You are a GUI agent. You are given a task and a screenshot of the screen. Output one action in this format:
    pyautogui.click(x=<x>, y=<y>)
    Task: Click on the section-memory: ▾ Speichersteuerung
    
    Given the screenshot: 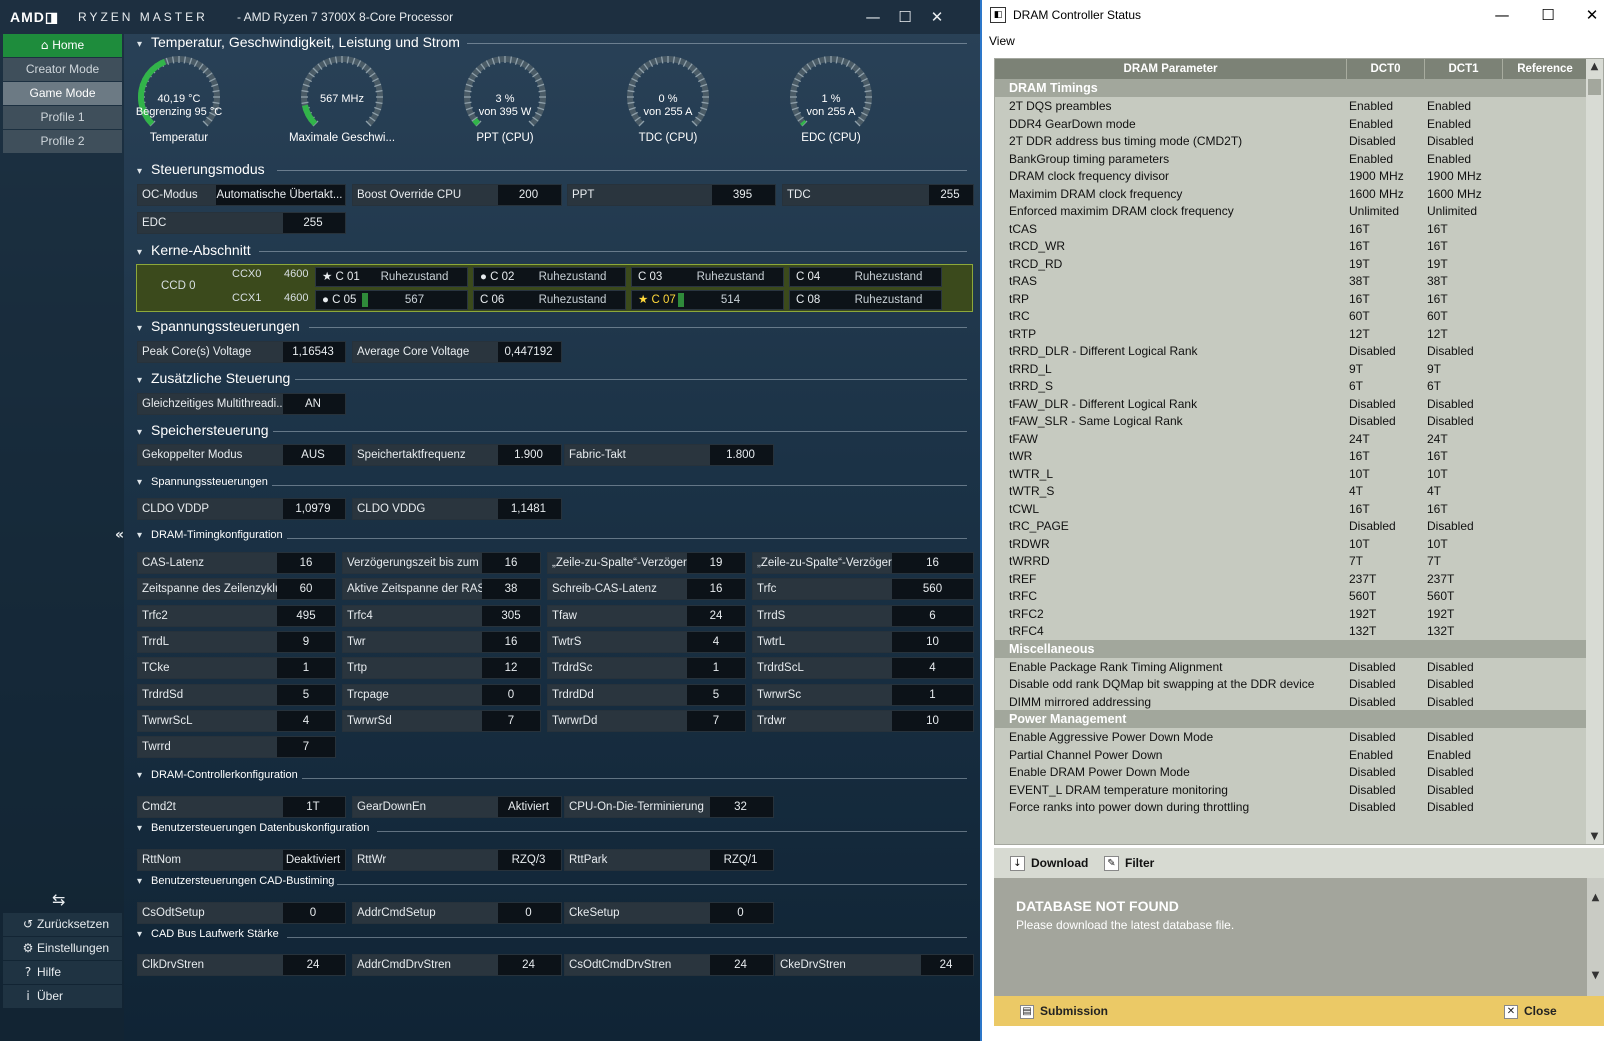 What is the action you would take?
    pyautogui.click(x=552, y=431)
    